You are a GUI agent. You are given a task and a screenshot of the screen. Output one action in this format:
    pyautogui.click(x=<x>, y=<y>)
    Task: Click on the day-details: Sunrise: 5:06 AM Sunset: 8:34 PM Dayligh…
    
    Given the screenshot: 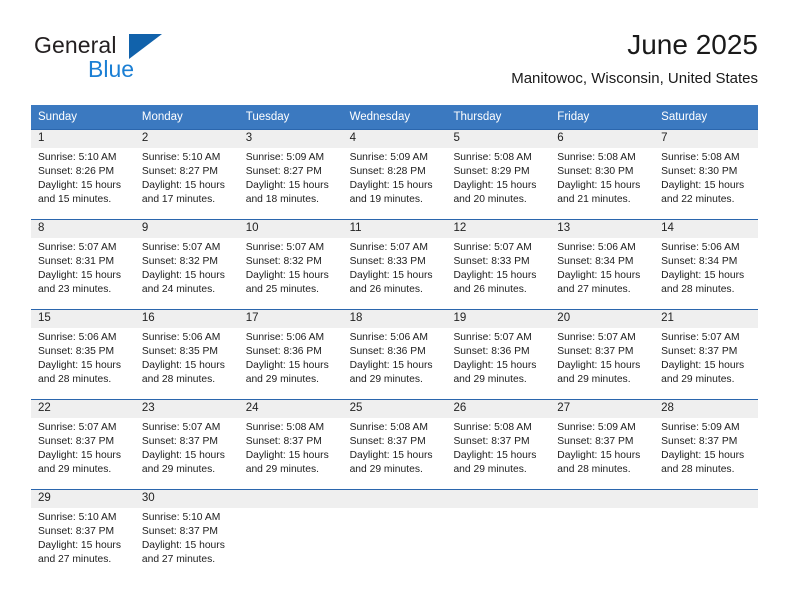 What is the action you would take?
    pyautogui.click(x=603, y=269)
    